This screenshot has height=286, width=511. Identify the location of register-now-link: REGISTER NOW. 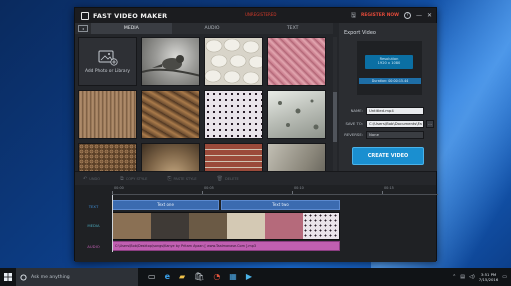
(380, 15).